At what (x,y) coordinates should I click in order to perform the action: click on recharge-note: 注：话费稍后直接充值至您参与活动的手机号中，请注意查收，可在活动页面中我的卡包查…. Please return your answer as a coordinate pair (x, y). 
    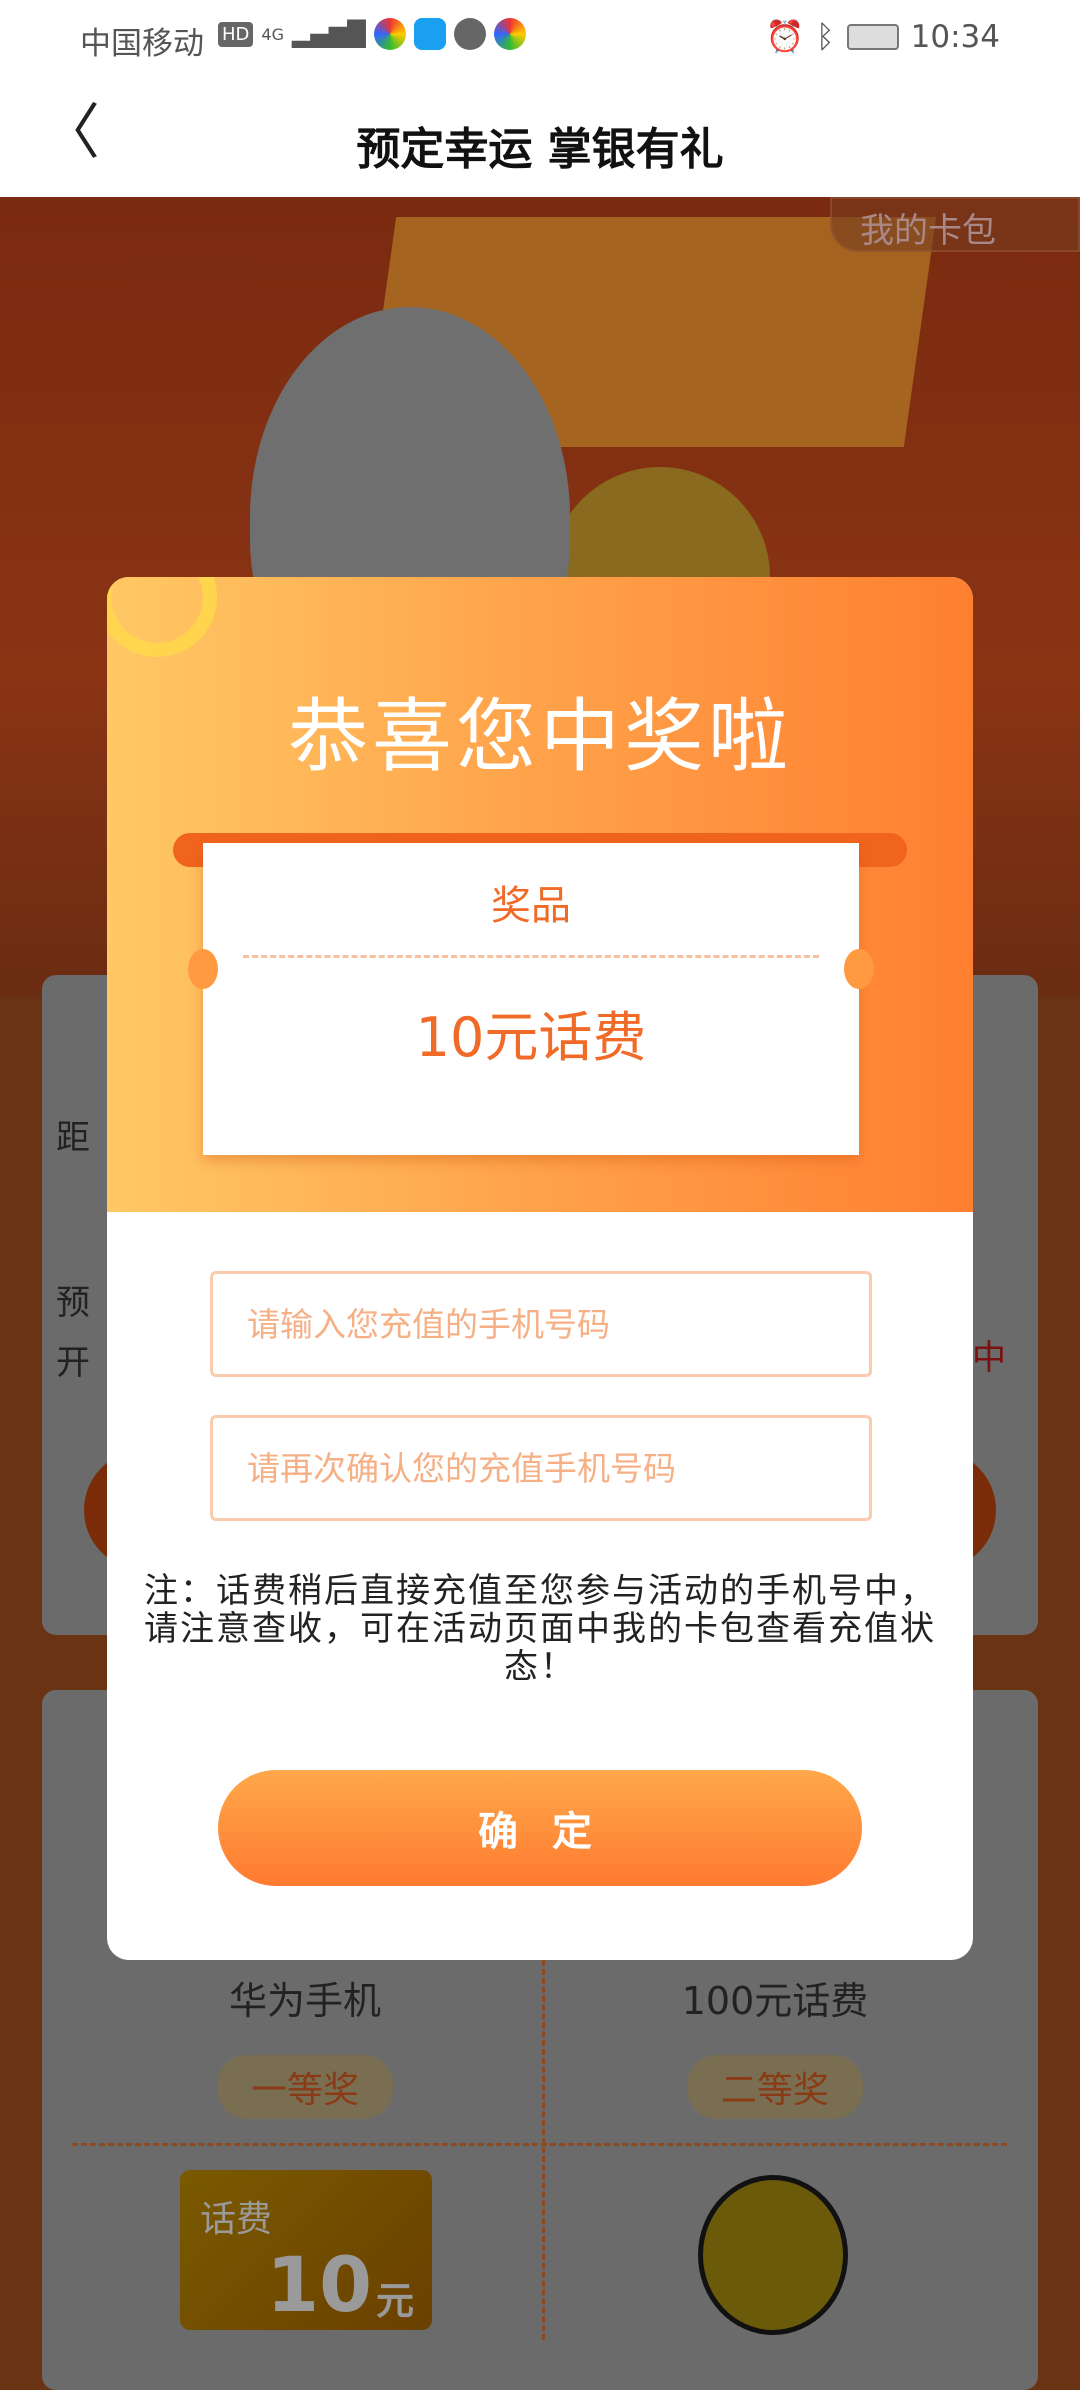
    Looking at the image, I should click on (540, 1629).